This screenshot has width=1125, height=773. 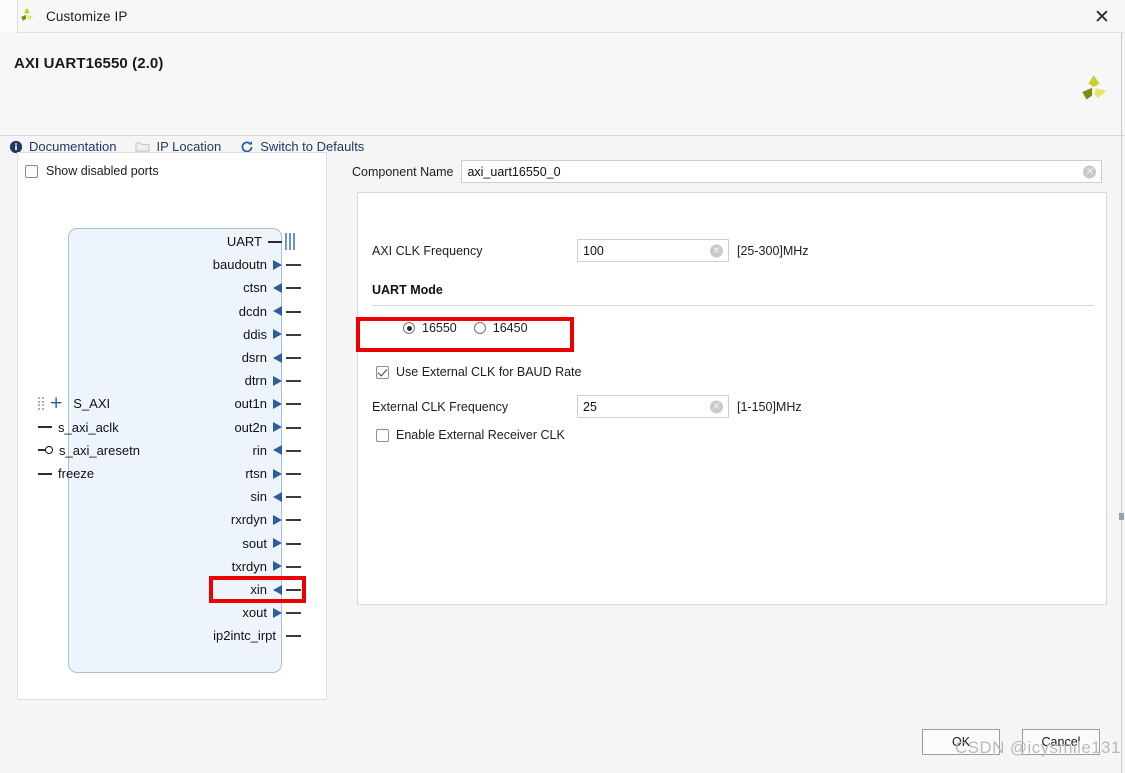 I want to click on component-name-field: ✕, so click(x=782, y=171).